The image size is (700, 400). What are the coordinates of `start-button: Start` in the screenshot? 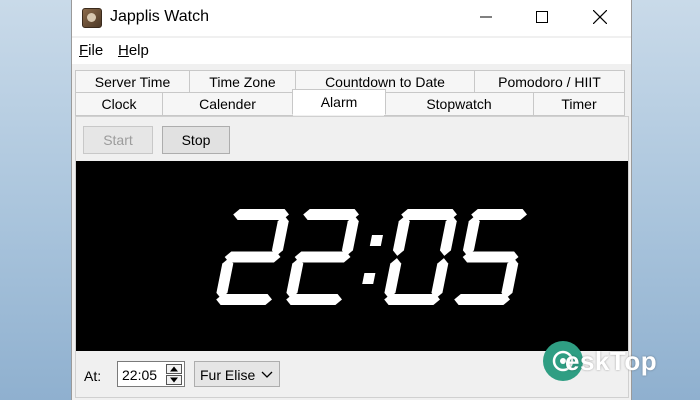 It's located at (118, 140).